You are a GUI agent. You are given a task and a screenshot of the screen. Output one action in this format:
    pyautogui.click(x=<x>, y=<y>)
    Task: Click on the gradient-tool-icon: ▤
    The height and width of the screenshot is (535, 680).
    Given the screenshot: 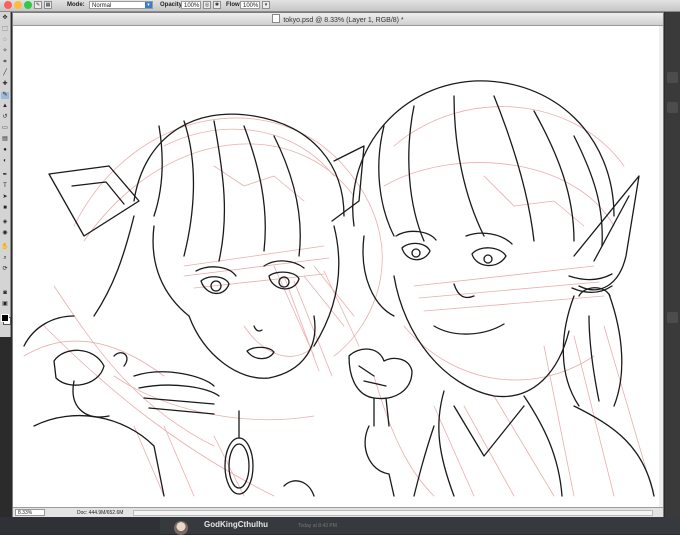 What is the action you would take?
    pyautogui.click(x=5, y=139)
    